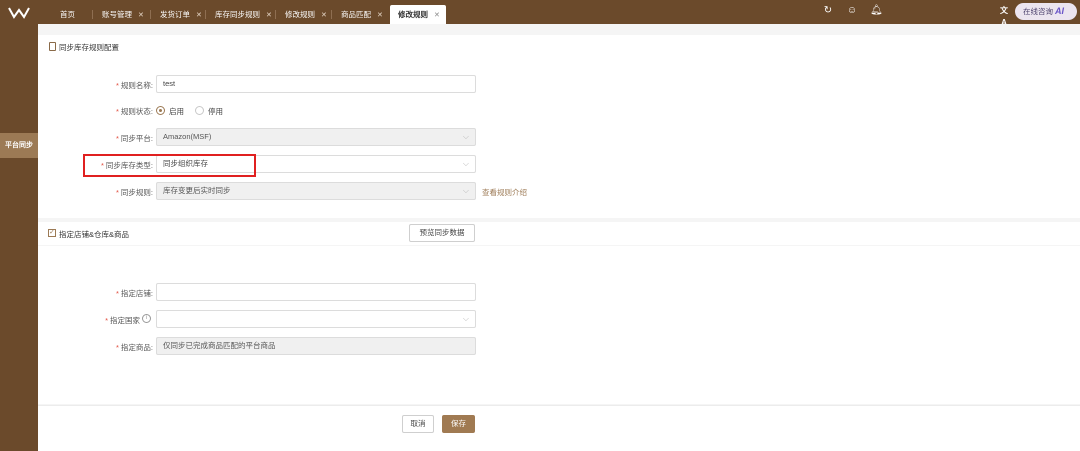  What do you see at coordinates (458, 424) in the screenshot?
I see `save-button: 保存` at bounding box center [458, 424].